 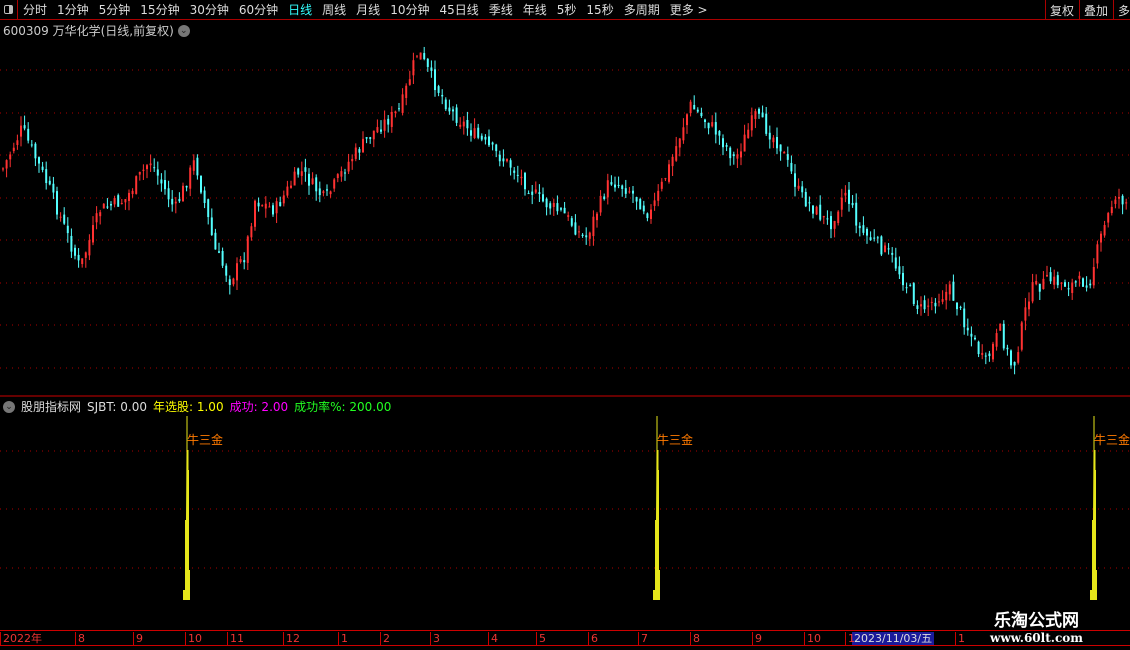 I want to click on nianxuangu-value: 年选股: 1.00, so click(x=188, y=407).